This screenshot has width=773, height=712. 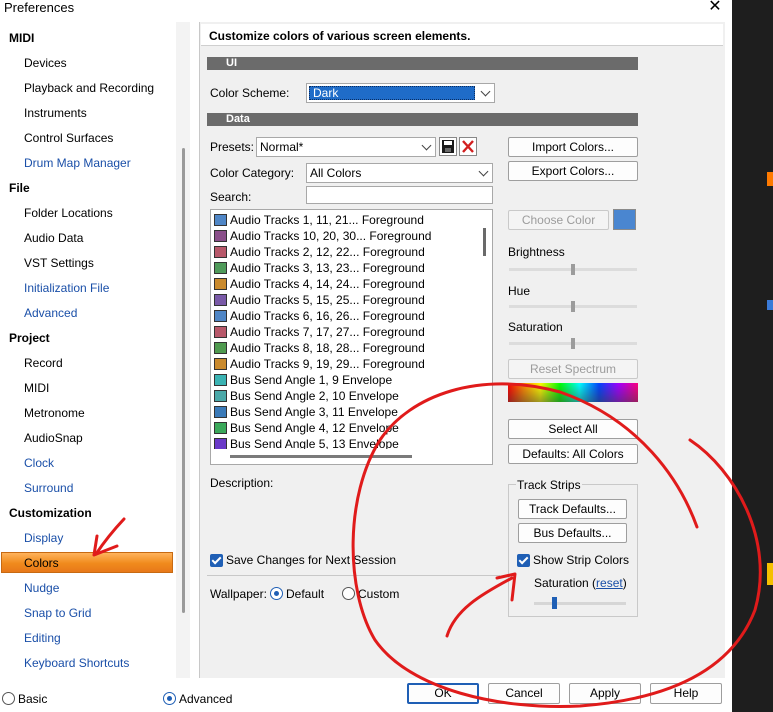 What do you see at coordinates (48, 488) in the screenshot?
I see `nav-item-surround: Surround` at bounding box center [48, 488].